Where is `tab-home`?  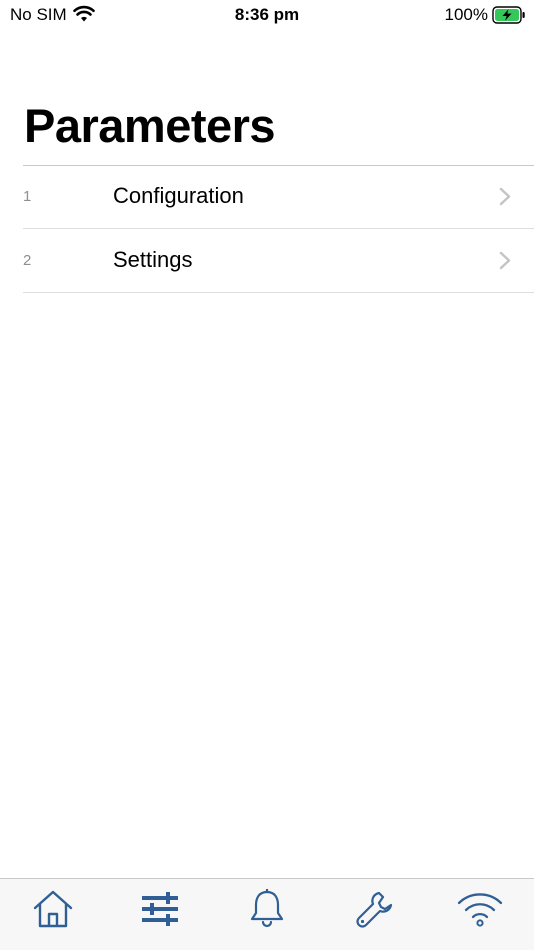 tab-home is located at coordinates (53, 909).